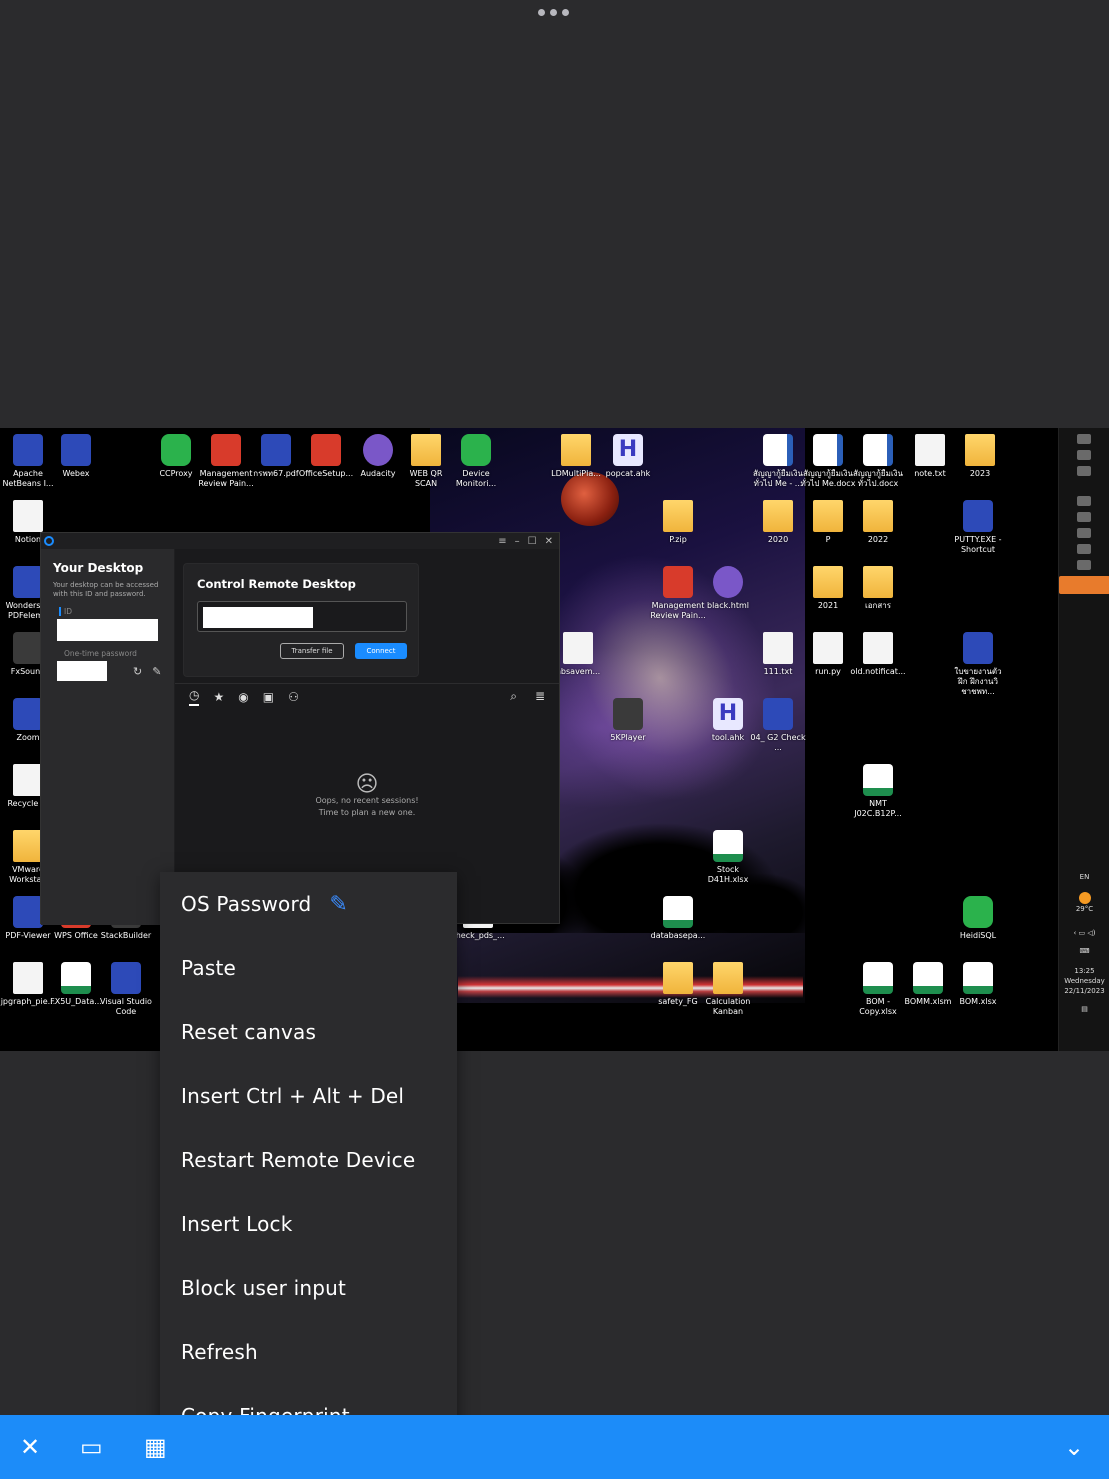  I want to click on desktop-icon: 2022, so click(878, 522).